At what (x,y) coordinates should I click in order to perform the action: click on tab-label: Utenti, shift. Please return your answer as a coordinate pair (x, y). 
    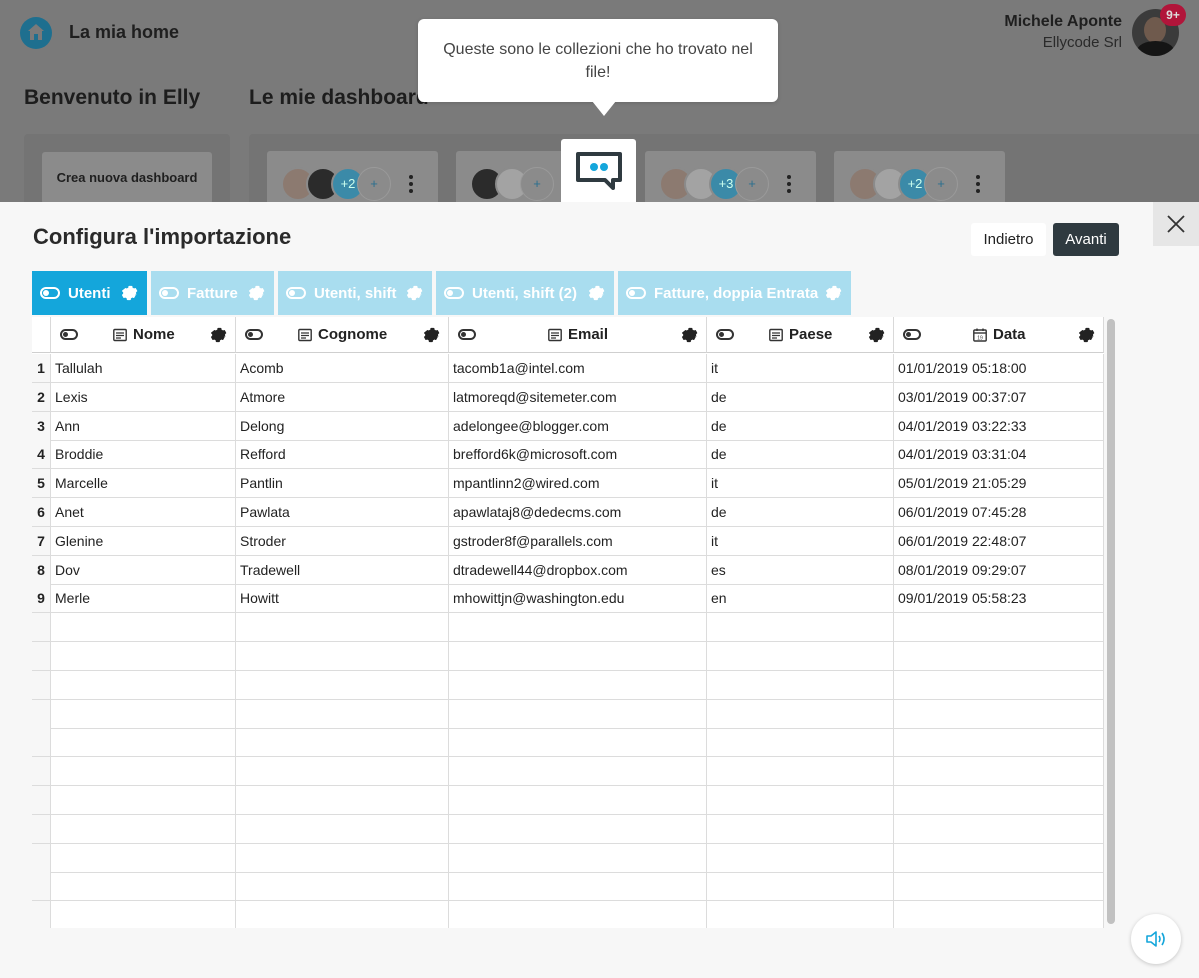
    Looking at the image, I should click on (355, 293).